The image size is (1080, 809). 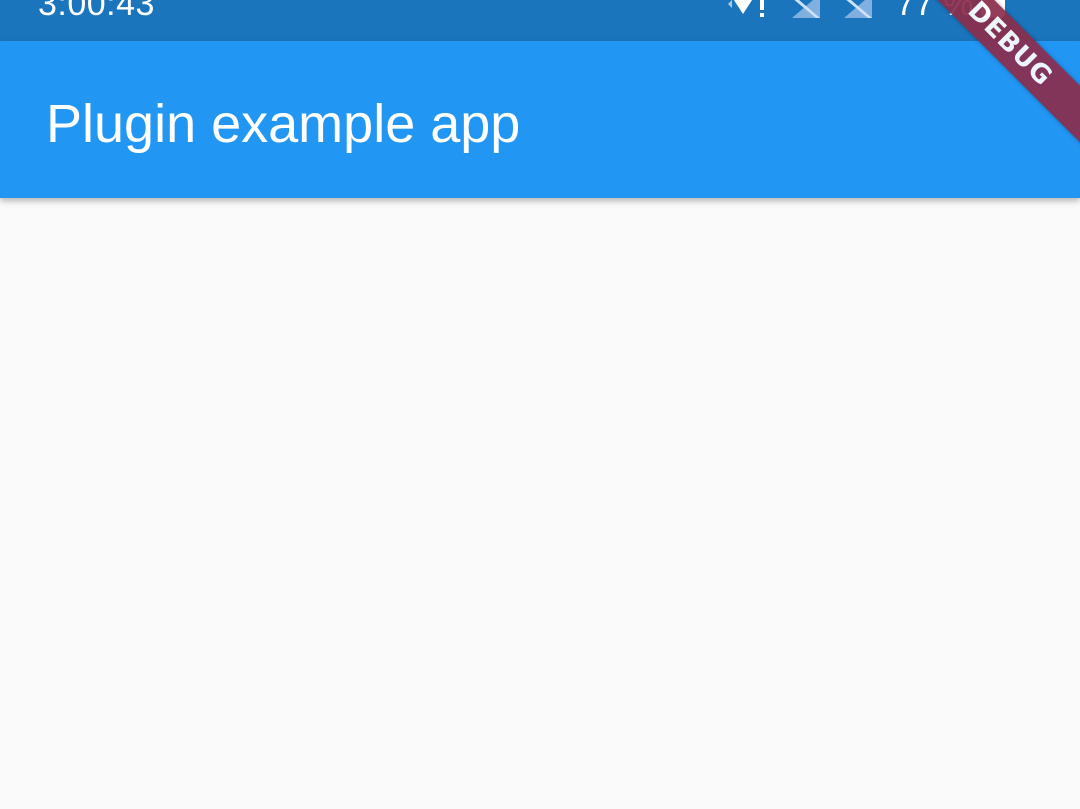 I want to click on wifi-alert-icon, so click(x=748, y=13).